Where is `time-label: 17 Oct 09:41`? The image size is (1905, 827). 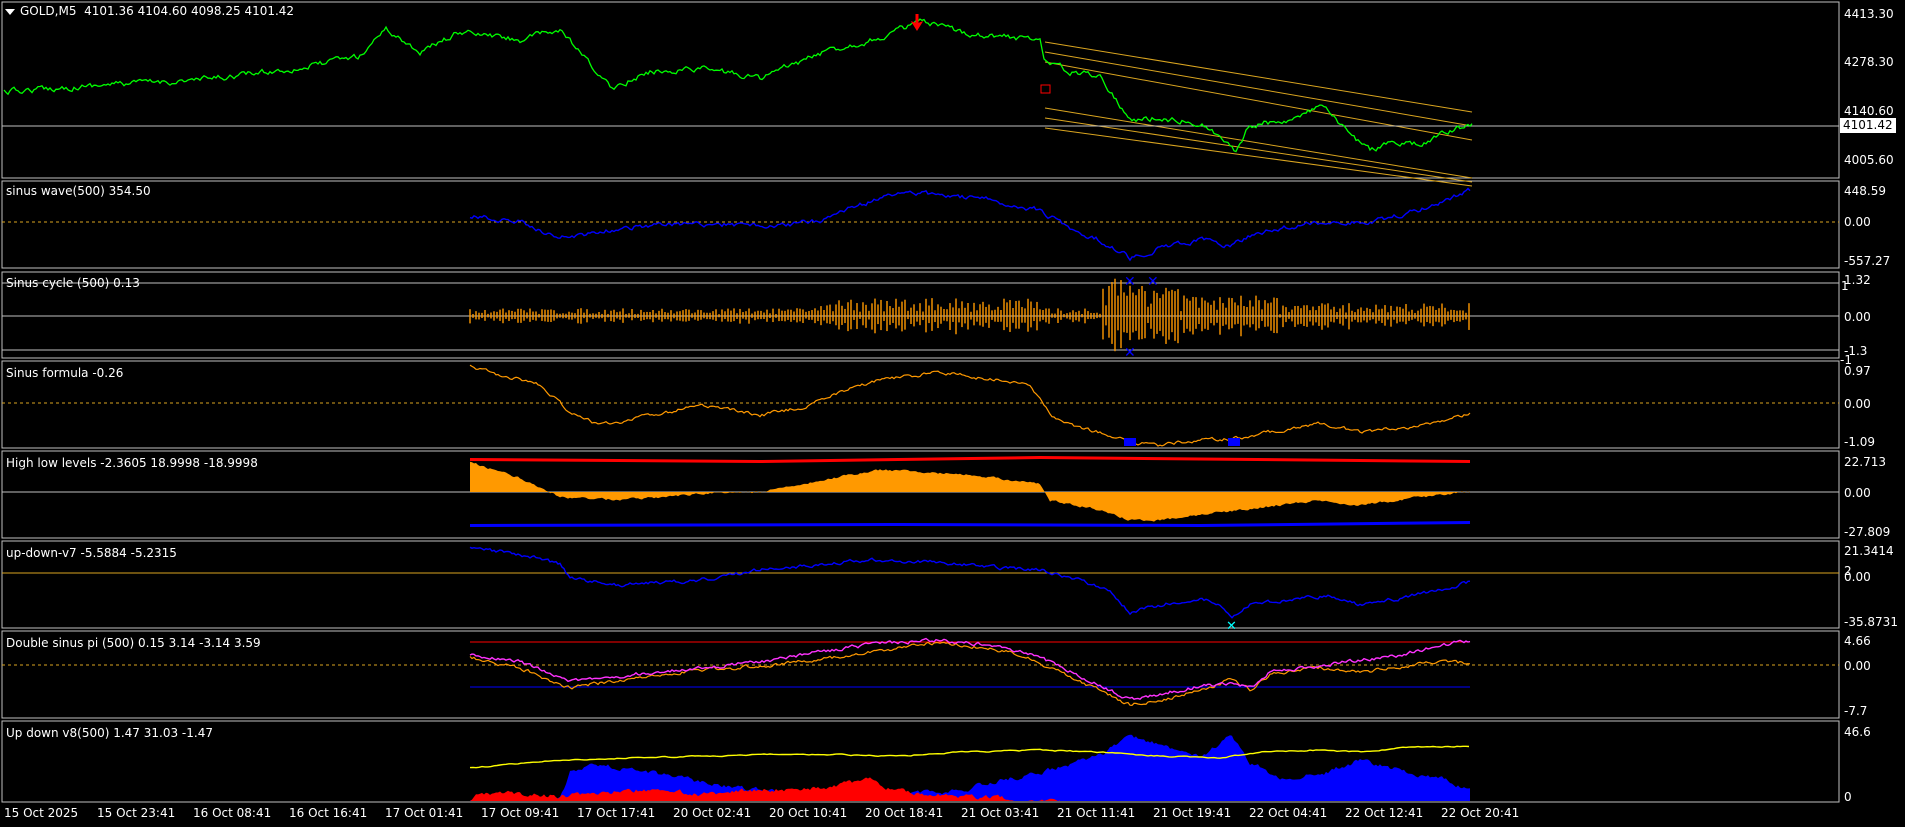
time-label: 17 Oct 09:41 is located at coordinates (520, 813).